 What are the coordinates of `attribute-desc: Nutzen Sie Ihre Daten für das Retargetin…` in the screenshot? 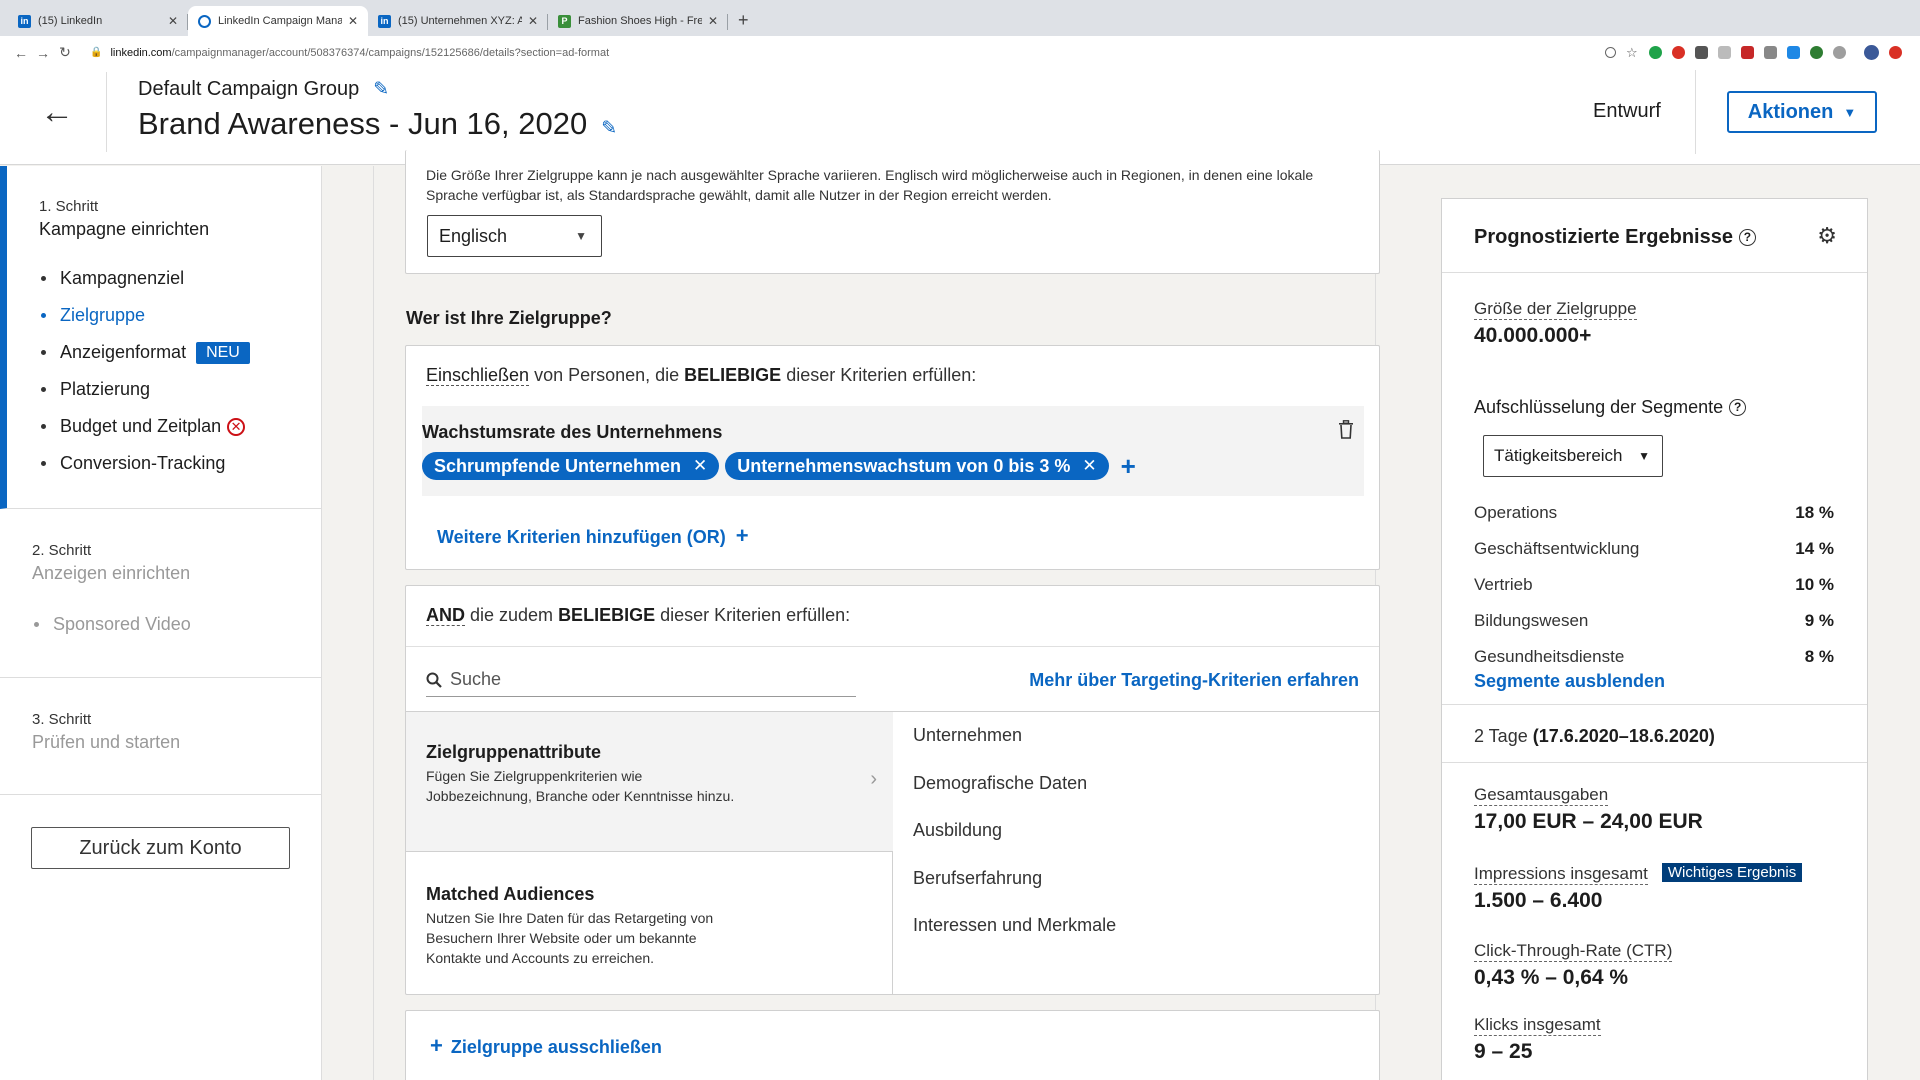 It's located at (570, 938).